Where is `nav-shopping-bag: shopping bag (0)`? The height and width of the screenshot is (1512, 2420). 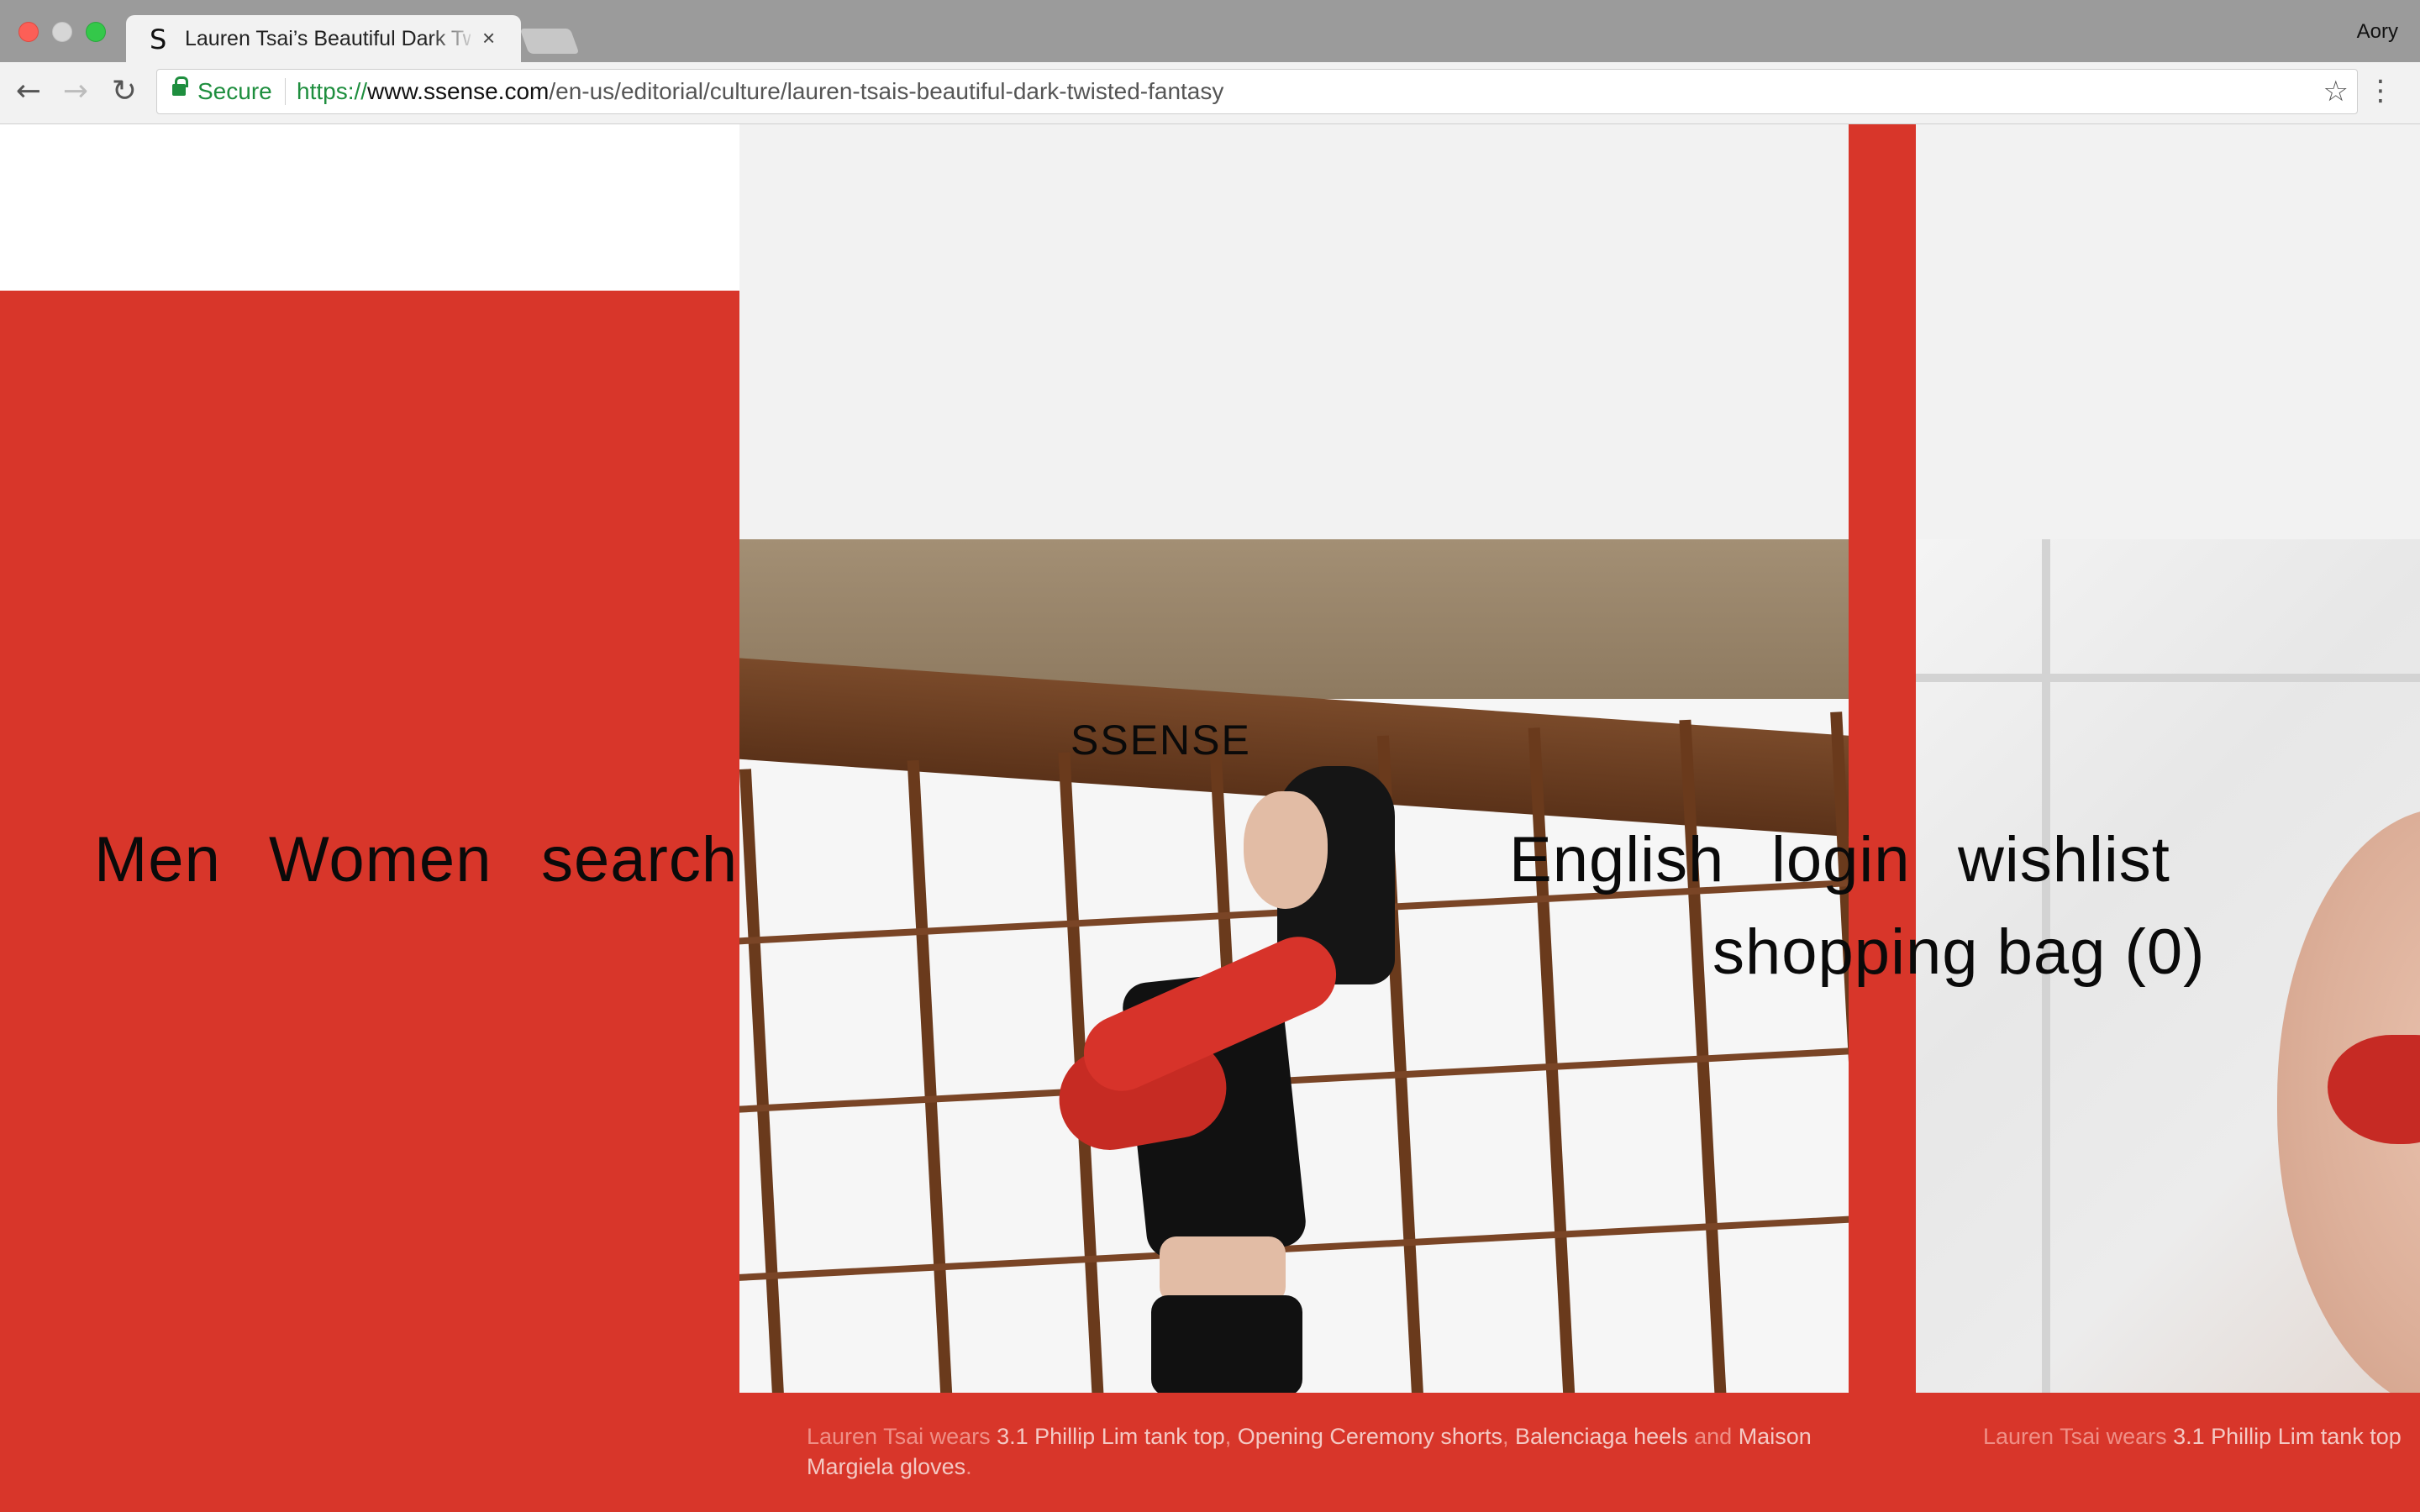
nav-shopping-bag: shopping bag (0) is located at coordinates (1959, 952).